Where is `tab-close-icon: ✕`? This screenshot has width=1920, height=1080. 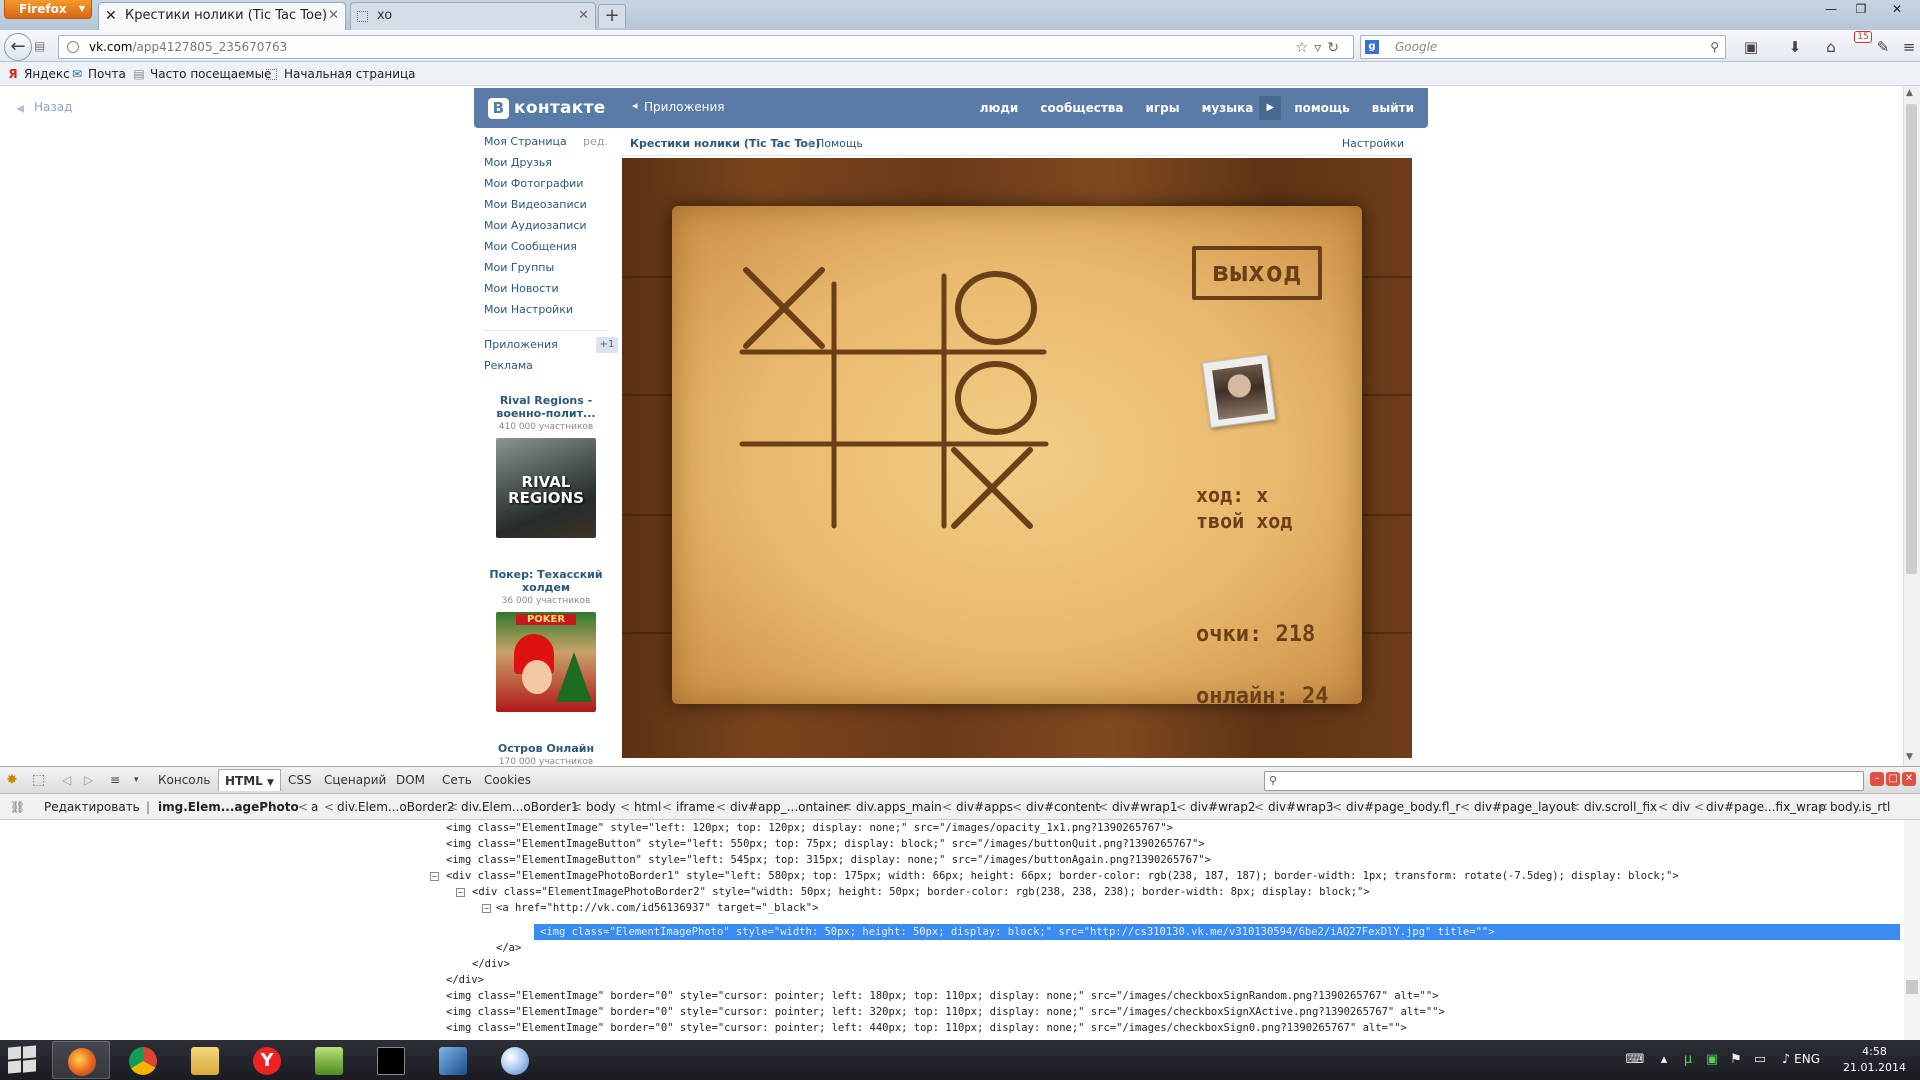 tab-close-icon: ✕ is located at coordinates (333, 16).